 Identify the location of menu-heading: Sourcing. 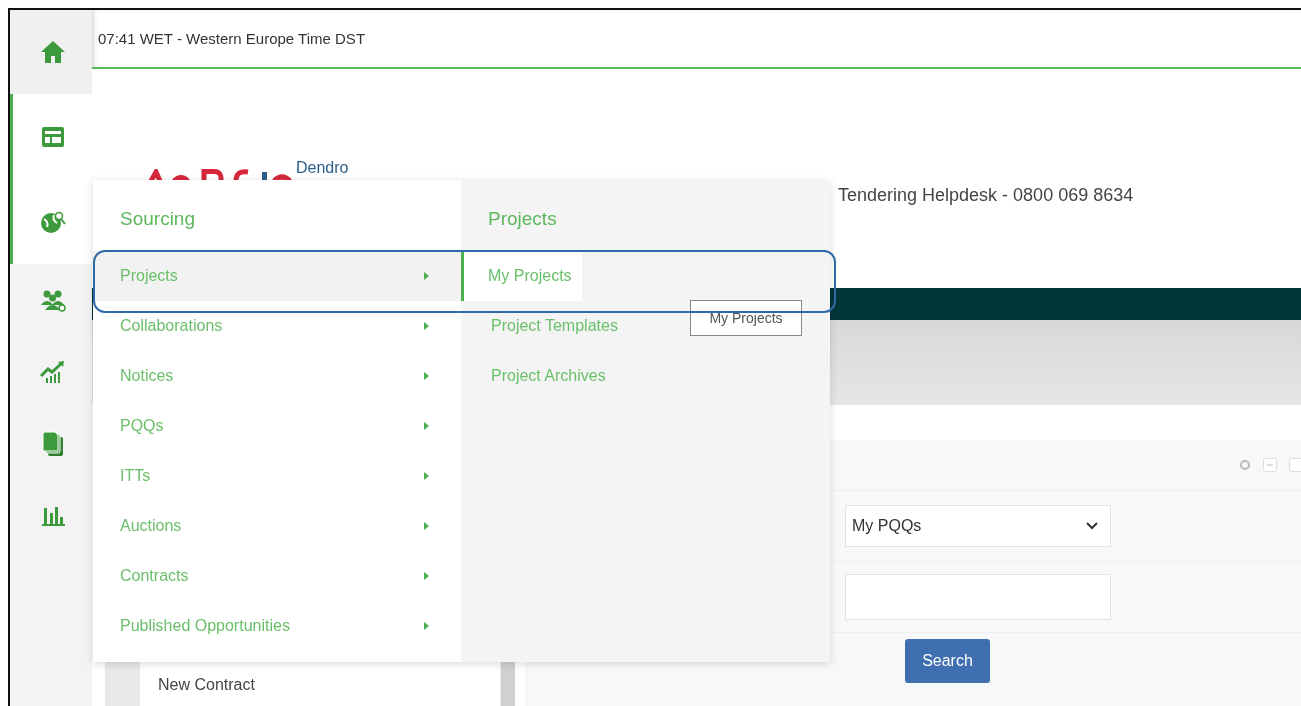
(157, 218).